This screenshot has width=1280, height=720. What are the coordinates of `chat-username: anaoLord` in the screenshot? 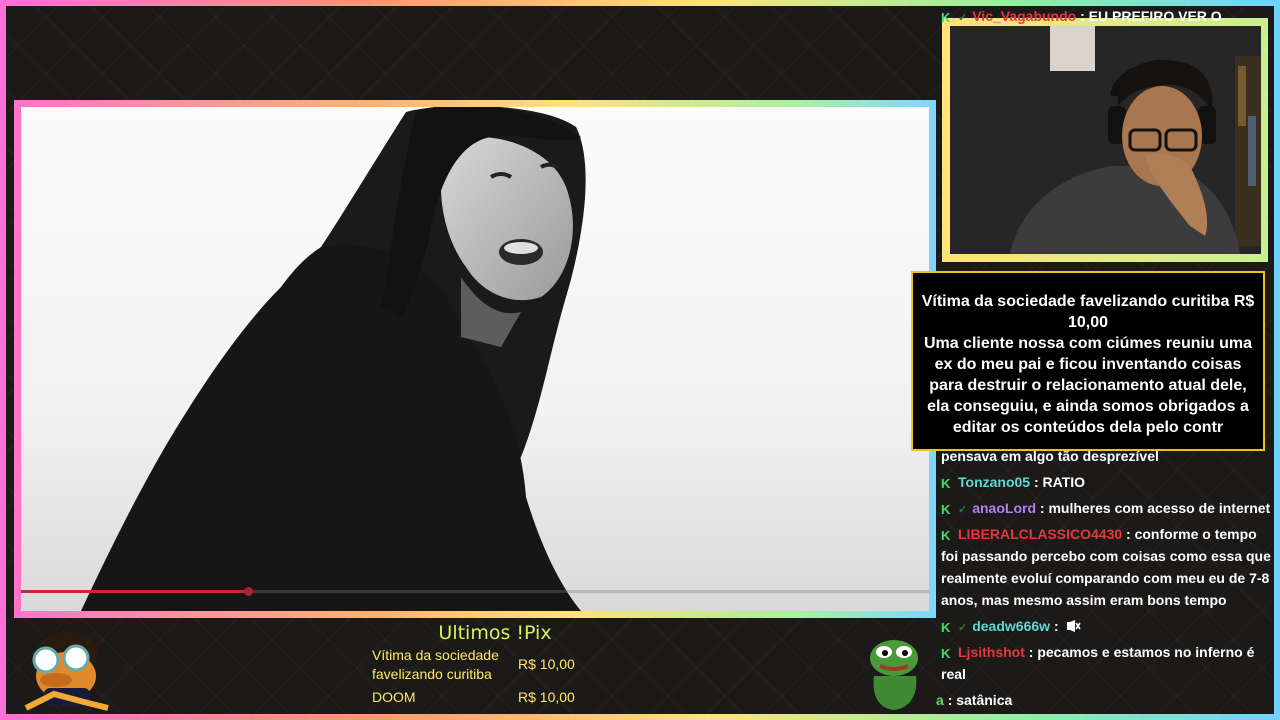 It's located at (1004, 508).